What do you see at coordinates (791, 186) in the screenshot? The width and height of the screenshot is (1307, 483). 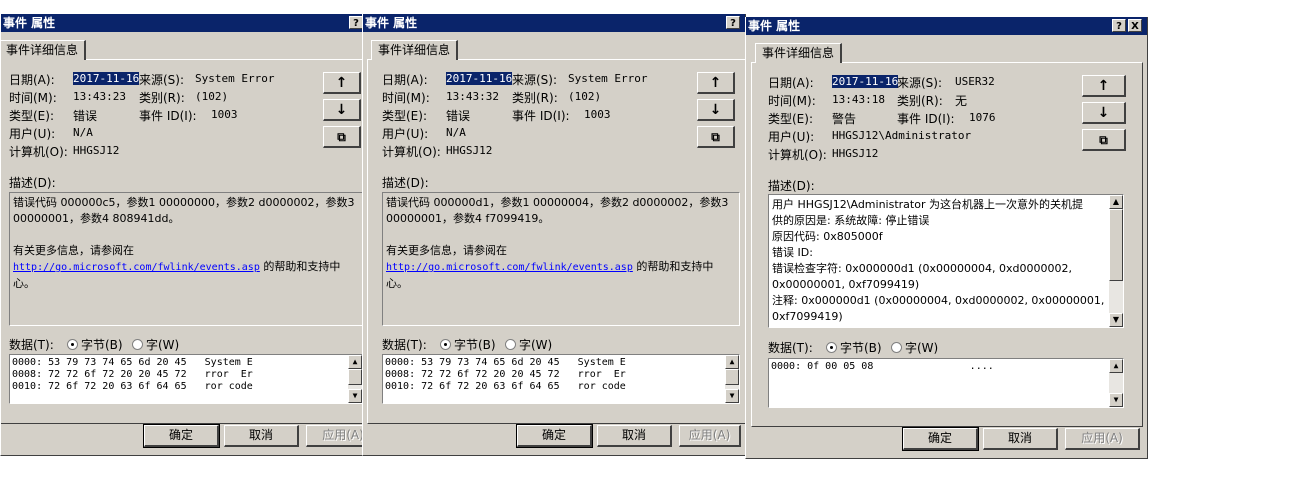 I see `description-label: 描述(D):` at bounding box center [791, 186].